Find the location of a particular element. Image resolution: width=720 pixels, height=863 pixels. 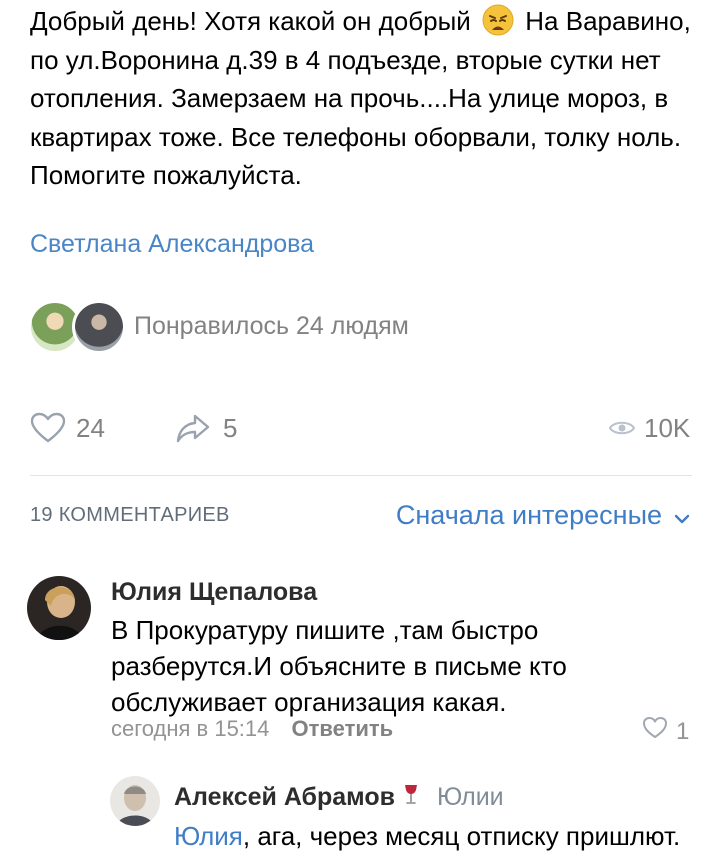

likers-avatars is located at coordinates (78, 326).